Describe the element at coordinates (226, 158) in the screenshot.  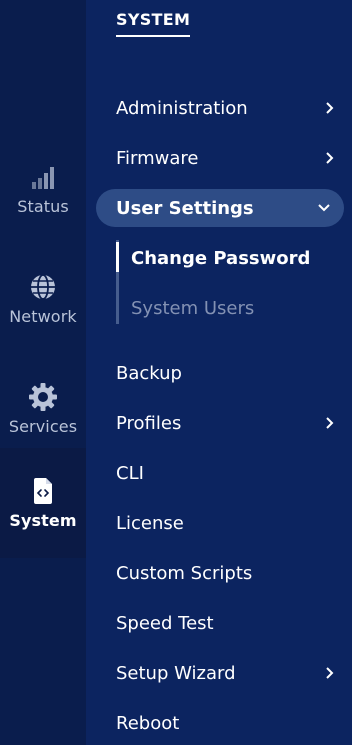
I see `menu-item-firmware: Firmware` at that location.